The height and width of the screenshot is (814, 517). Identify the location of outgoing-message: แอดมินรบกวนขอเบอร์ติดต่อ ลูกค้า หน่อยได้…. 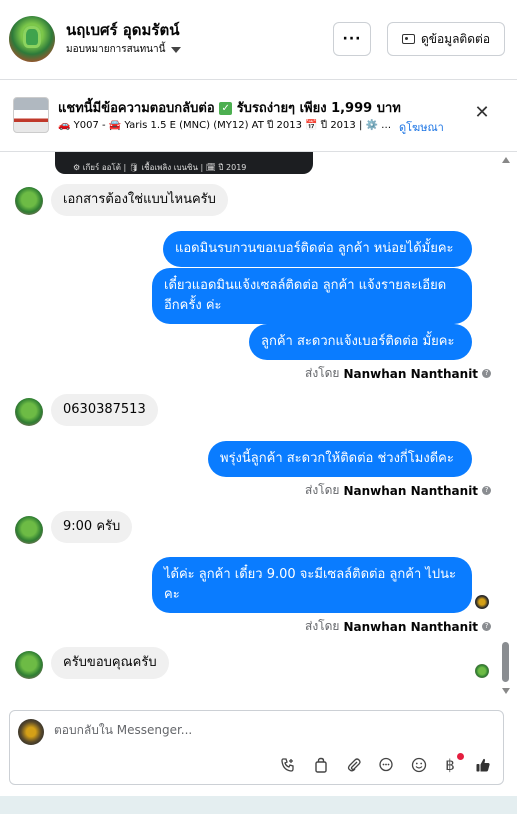
(317, 249).